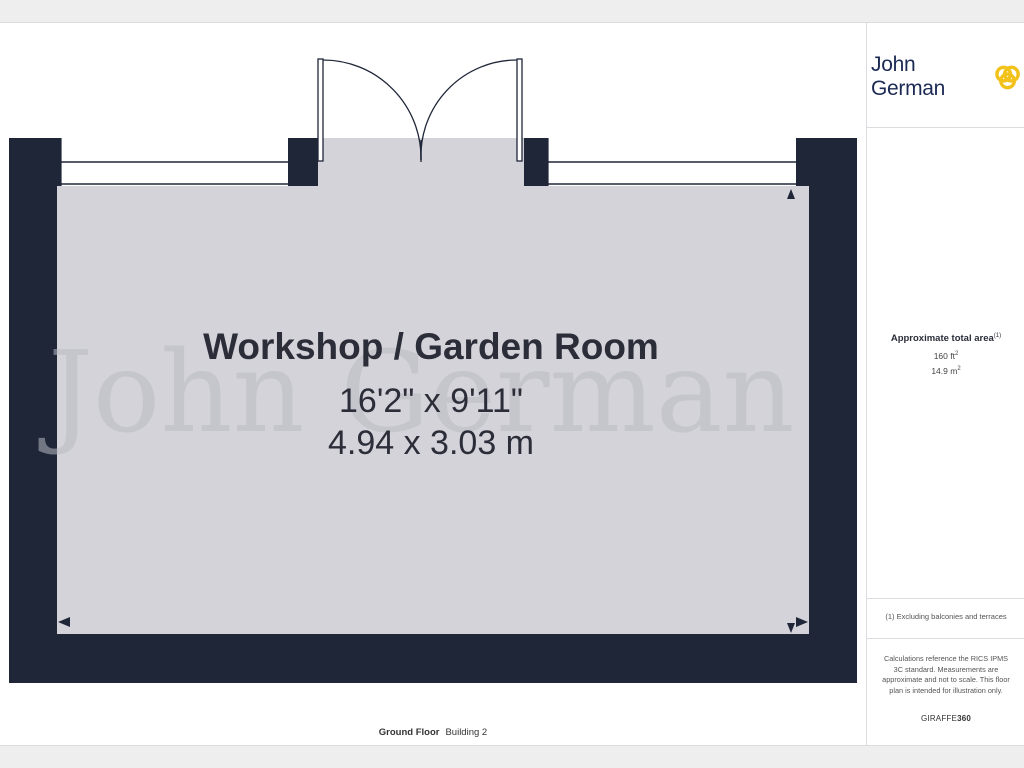 The width and height of the screenshot is (1024, 768). Describe the element at coordinates (431, 346) in the screenshot. I see `room-name: Workshop / Garden Room` at that location.